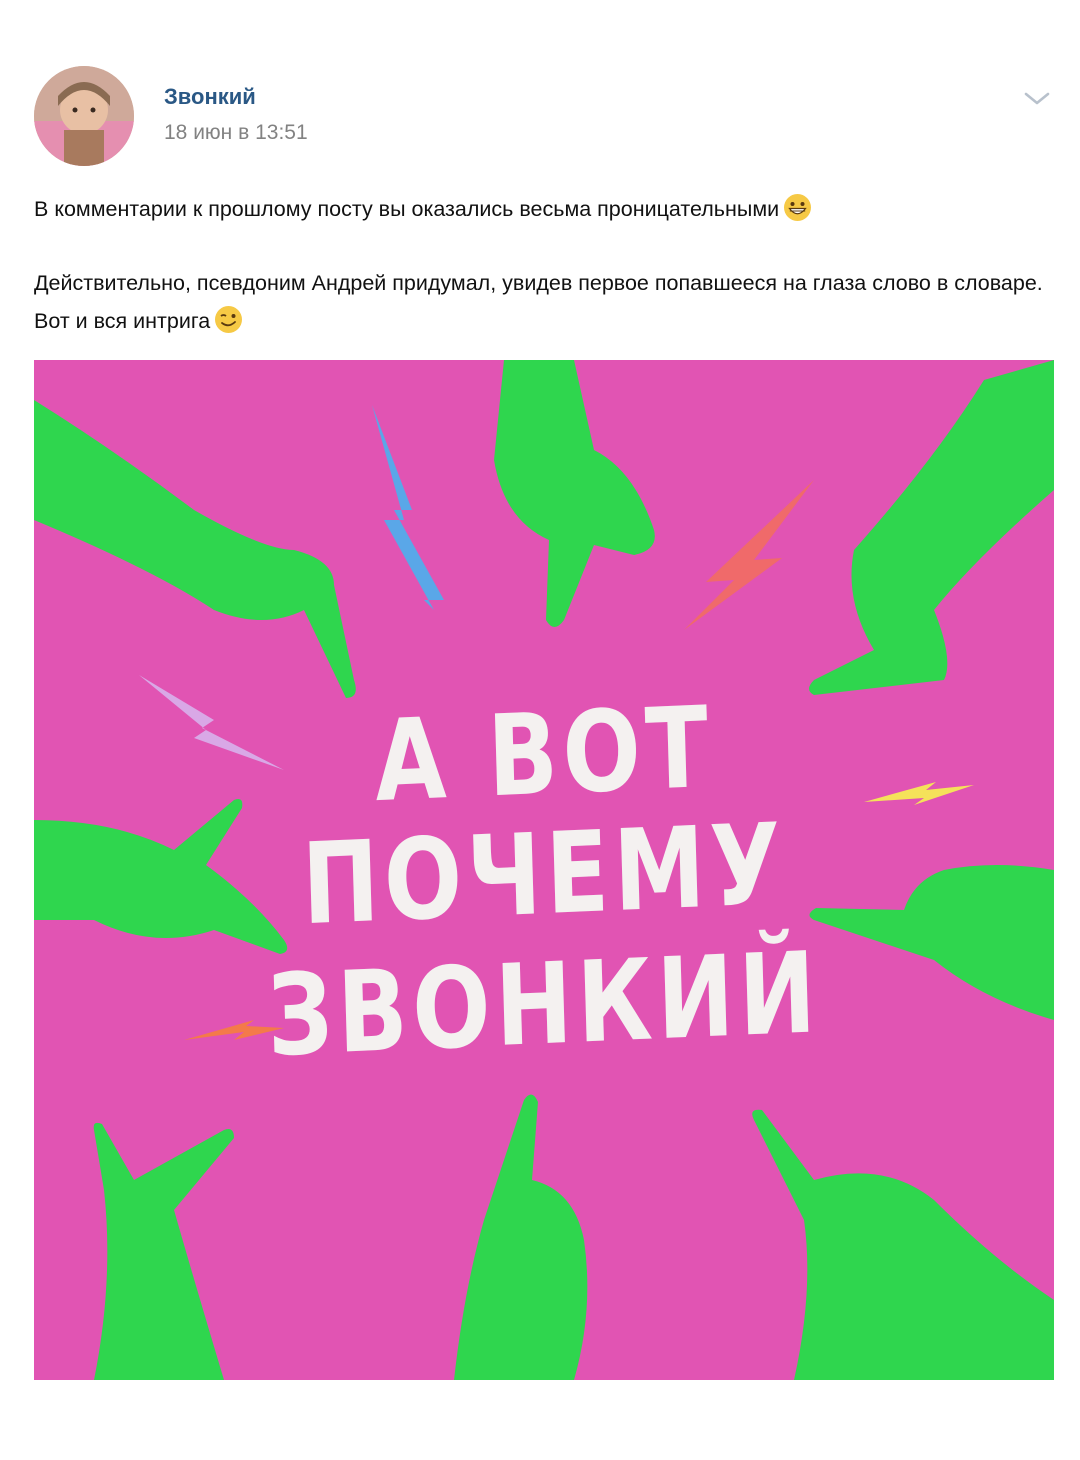 Image resolution: width=1080 pixels, height=1460 pixels. I want to click on avatar-photo, so click(84, 116).